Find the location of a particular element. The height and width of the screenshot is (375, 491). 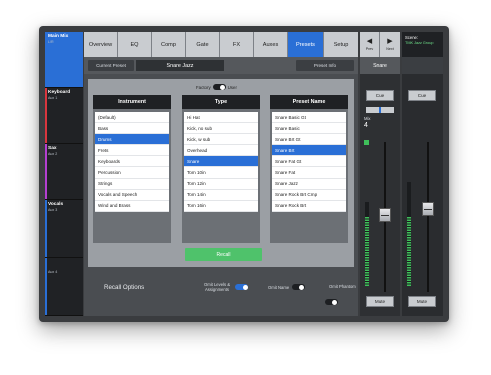

channel-aux-4: Aux 4 is located at coordinates (64, 287).